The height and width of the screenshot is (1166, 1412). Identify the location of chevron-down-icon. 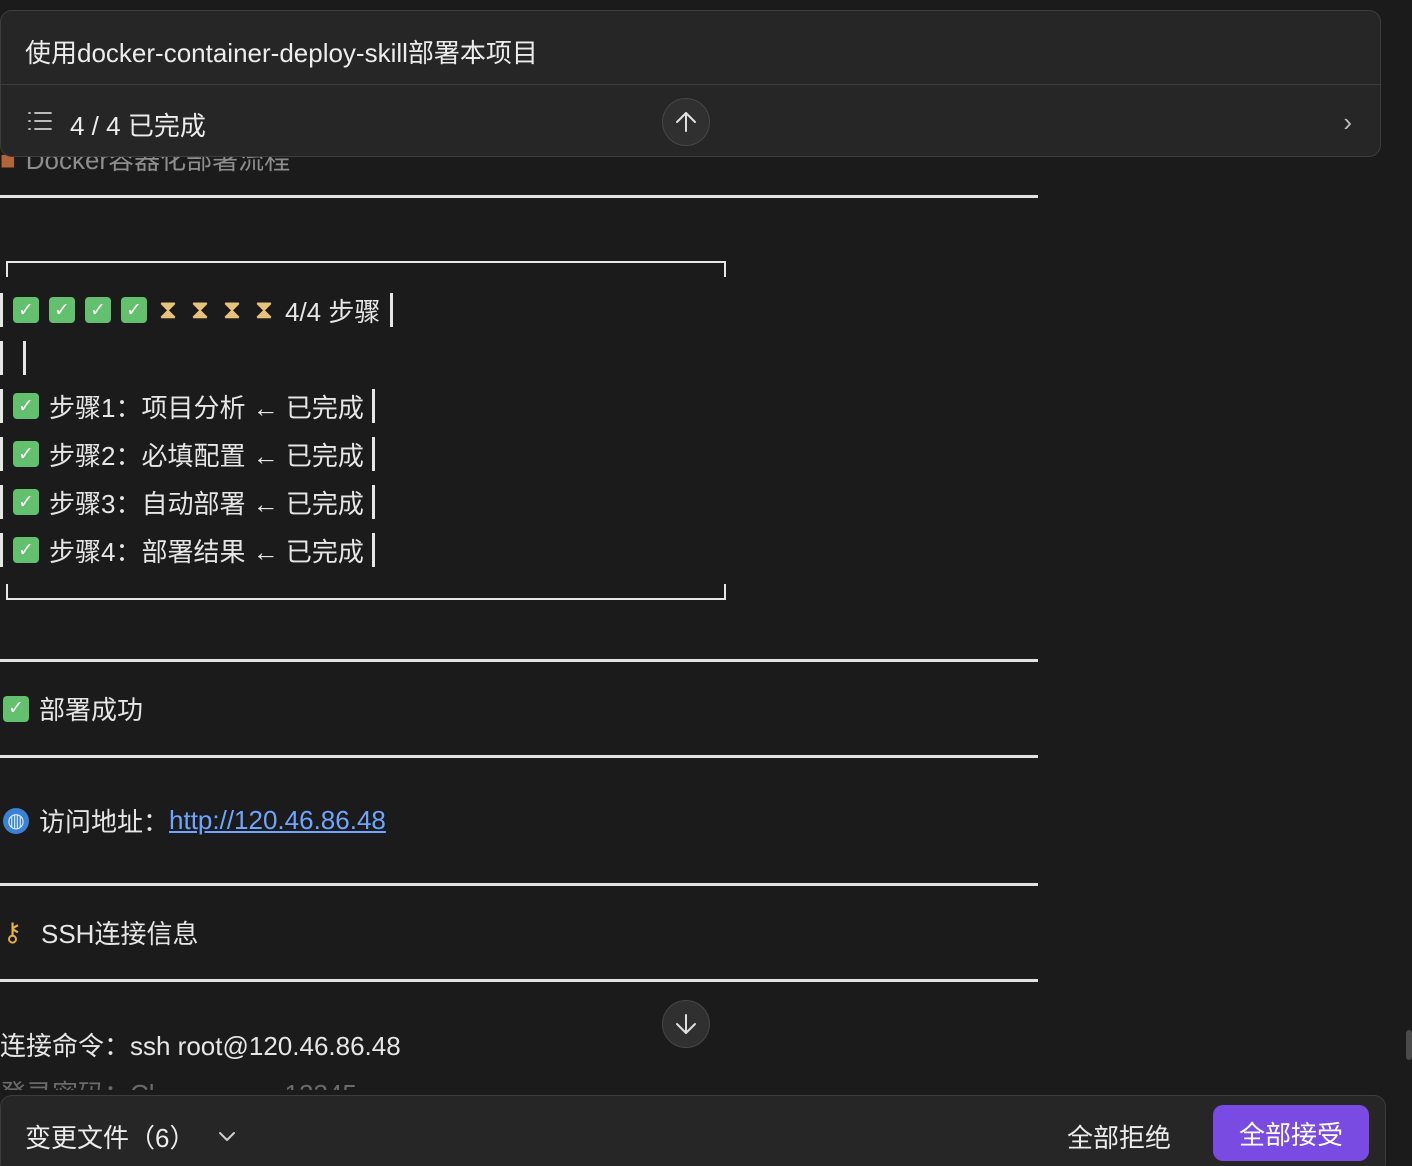
(227, 1136).